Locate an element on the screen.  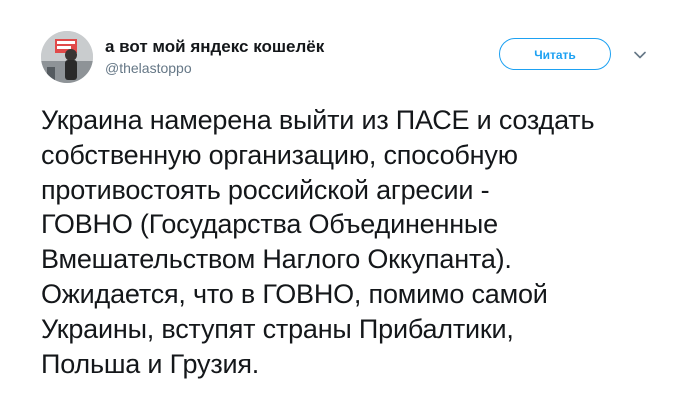
avatar-image-icon is located at coordinates (67, 57).